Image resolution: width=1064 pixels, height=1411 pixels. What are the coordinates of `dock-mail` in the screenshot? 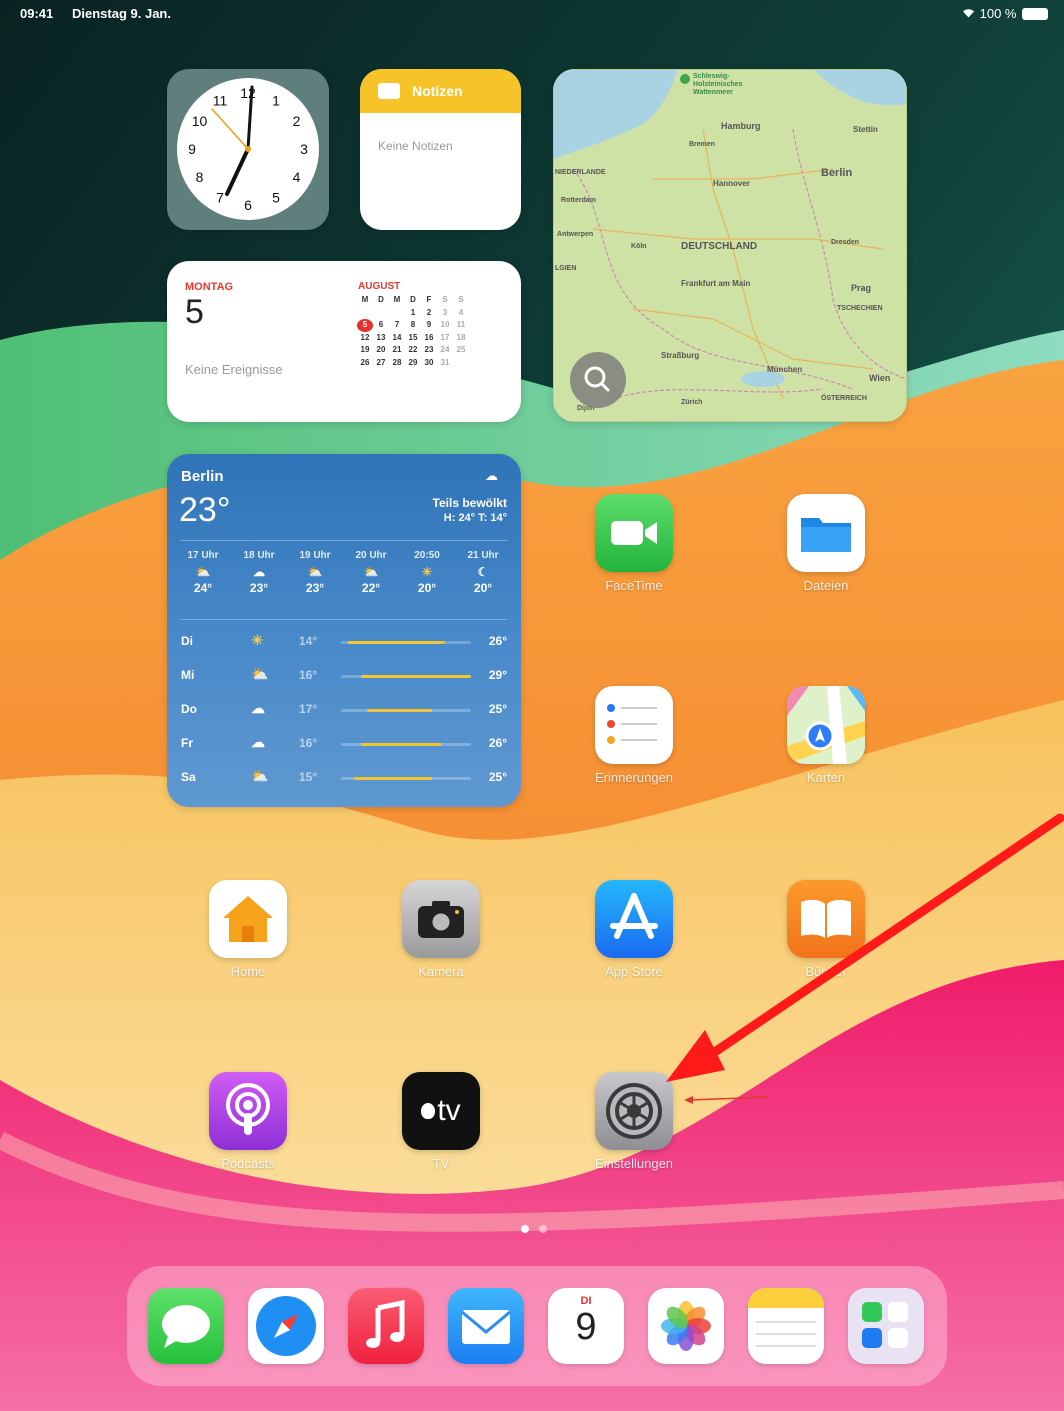 It's located at (486, 1326).